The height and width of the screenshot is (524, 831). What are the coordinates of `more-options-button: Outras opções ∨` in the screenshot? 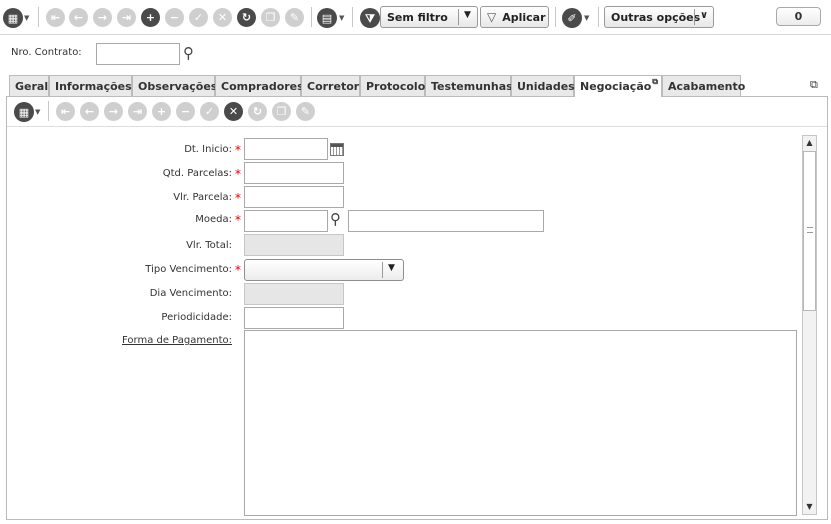 It's located at (659, 17).